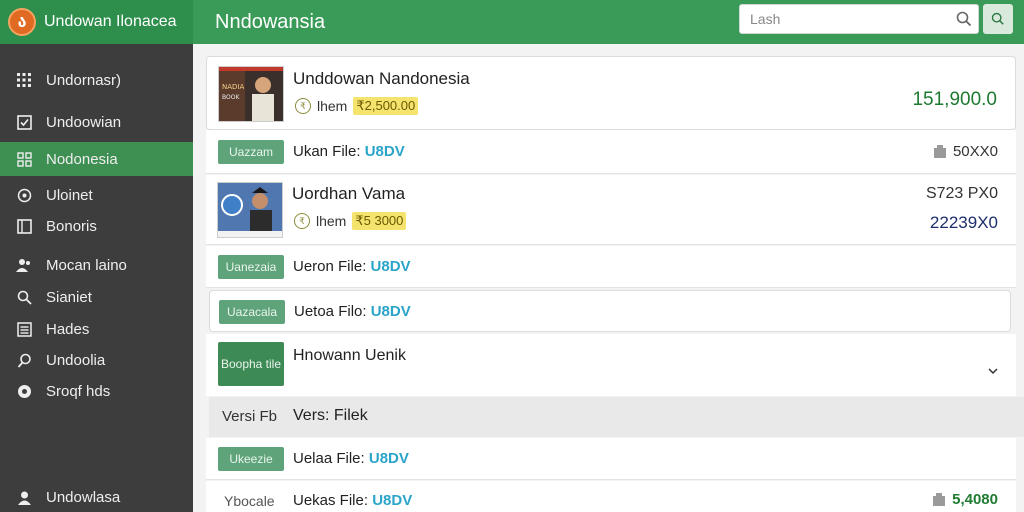 The width and height of the screenshot is (1024, 512). I want to click on sidebar-item-9: Undoolia, so click(96, 360).